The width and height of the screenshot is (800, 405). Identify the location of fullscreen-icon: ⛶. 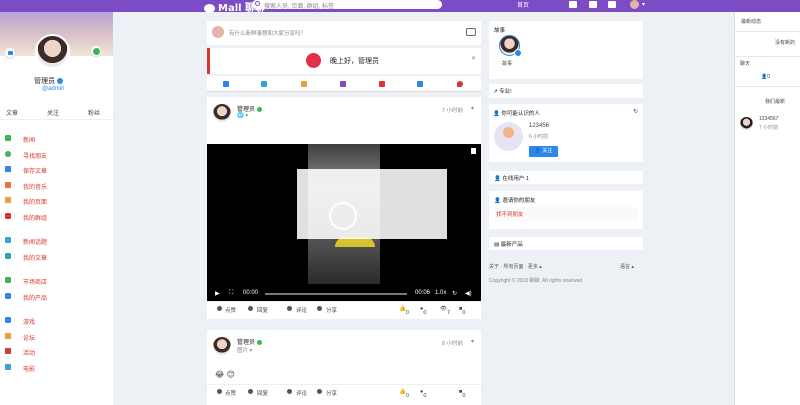
(231, 293).